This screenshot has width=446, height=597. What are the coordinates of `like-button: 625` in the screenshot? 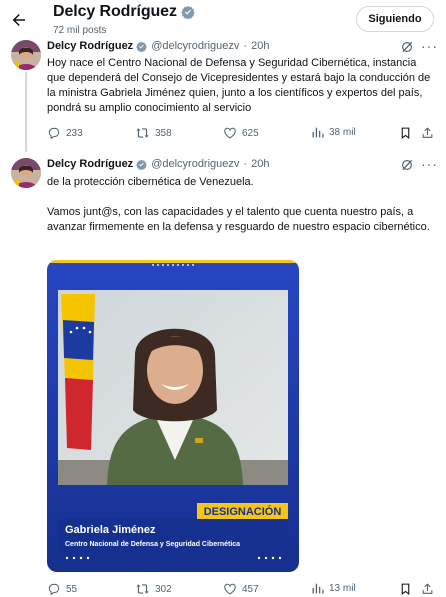 It's located at (241, 133).